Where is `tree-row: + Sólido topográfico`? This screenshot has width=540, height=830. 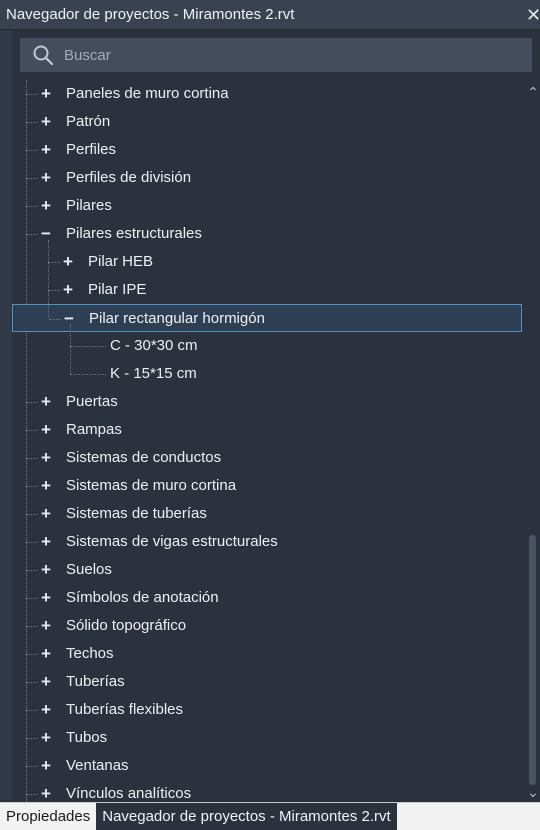 tree-row: + Sólido topográfico is located at coordinates (267, 626).